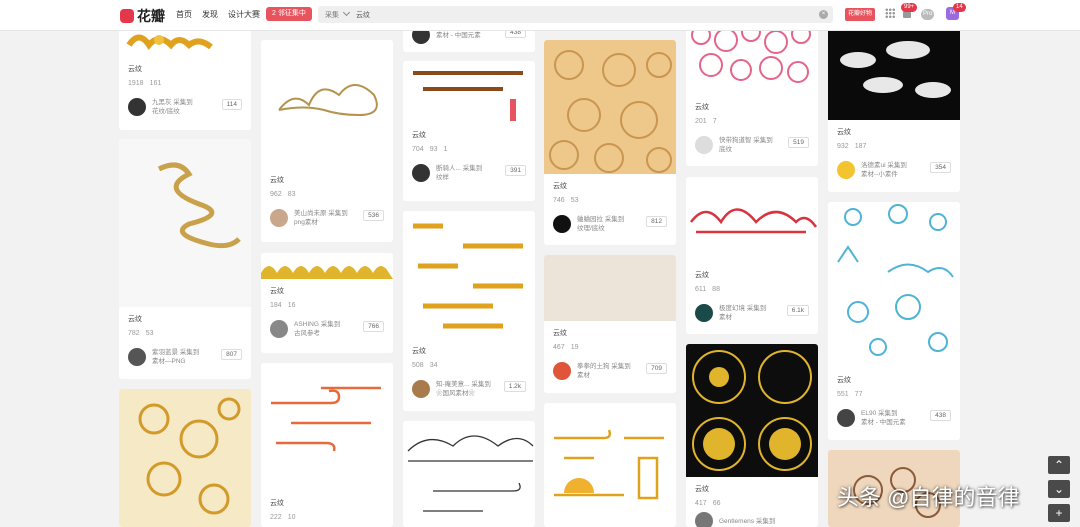 The height and width of the screenshot is (527, 1080). I want to click on logo-text: 花瓣, so click(151, 16).